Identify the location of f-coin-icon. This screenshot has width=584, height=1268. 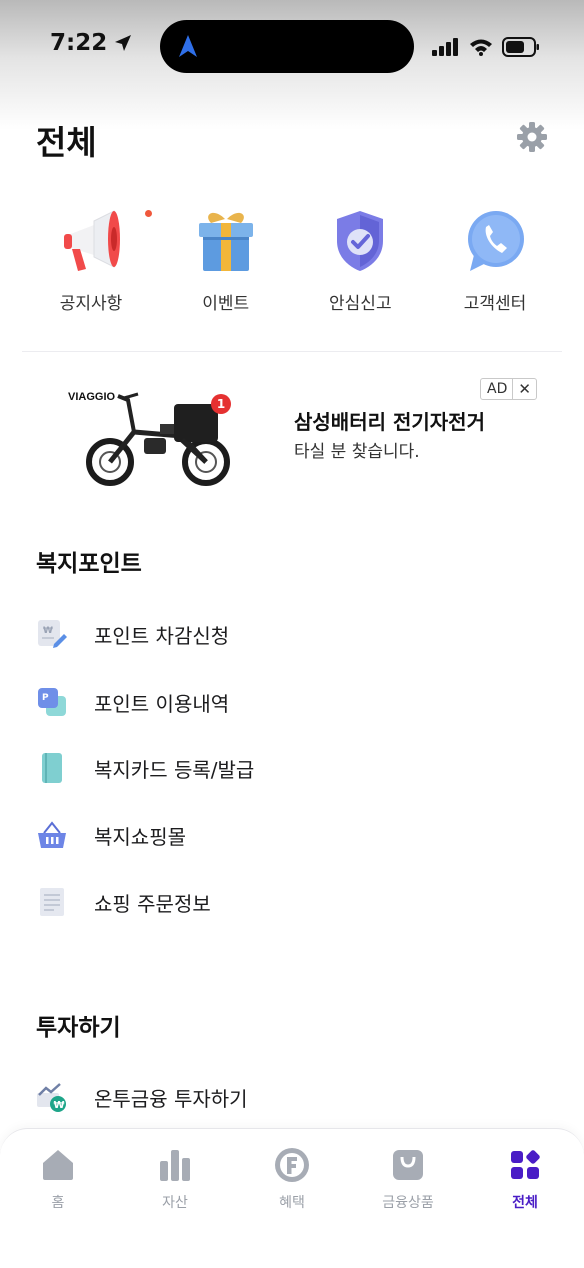
(292, 1165).